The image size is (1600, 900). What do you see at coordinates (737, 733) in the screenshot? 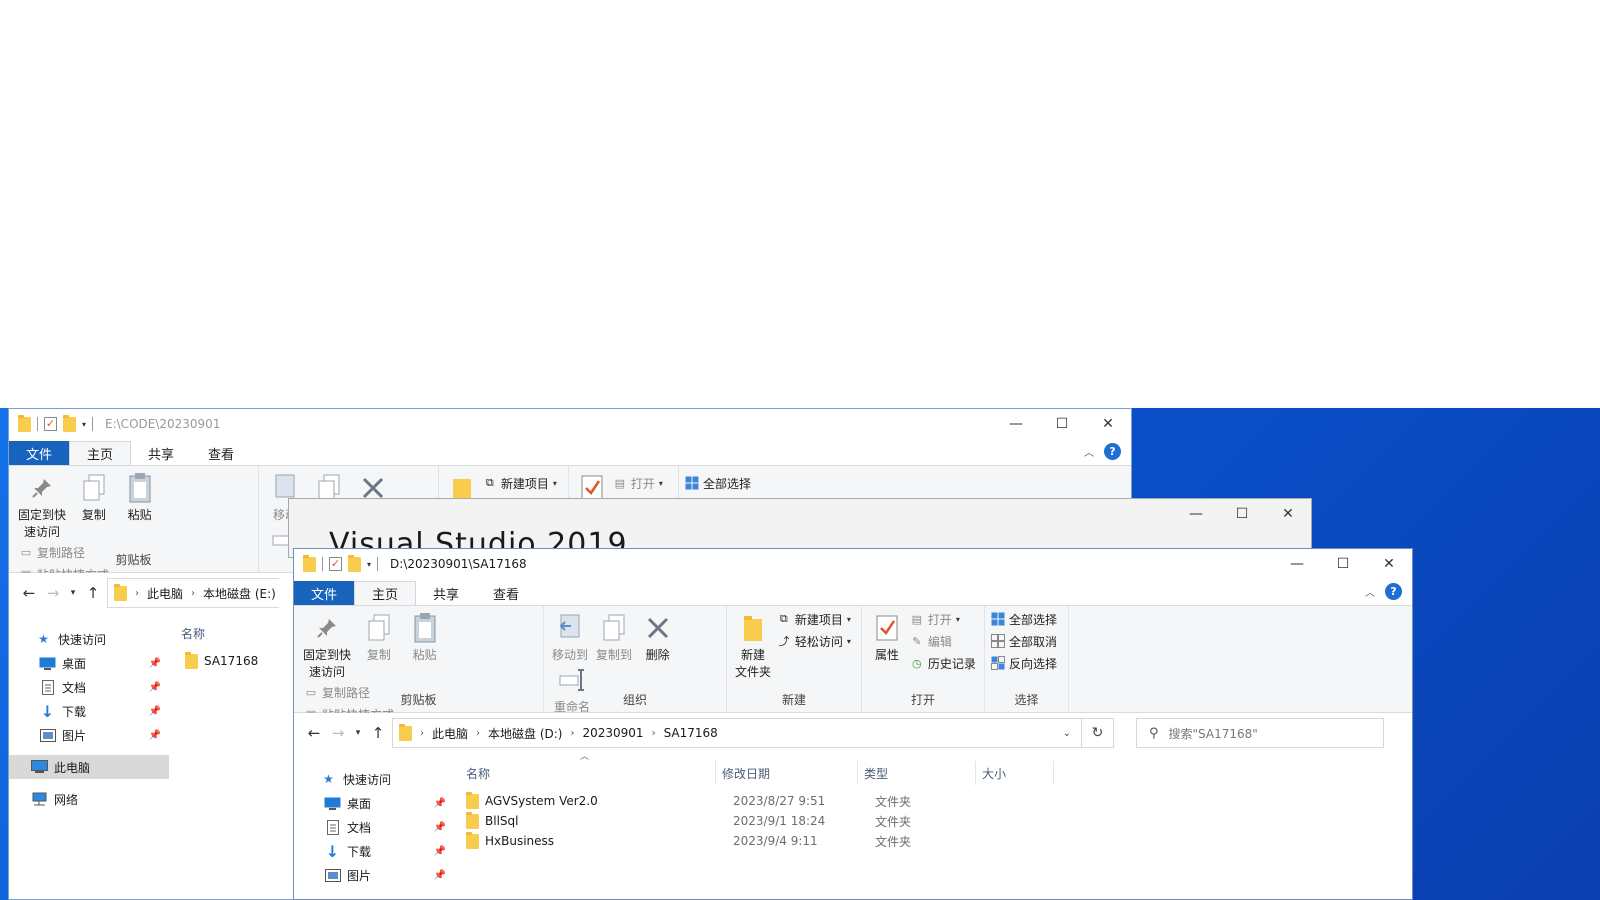
I see `address-bar: › 此电脑 › 本地磁盘 (D:) › 20230901 › SA17168 ⌄` at bounding box center [737, 733].